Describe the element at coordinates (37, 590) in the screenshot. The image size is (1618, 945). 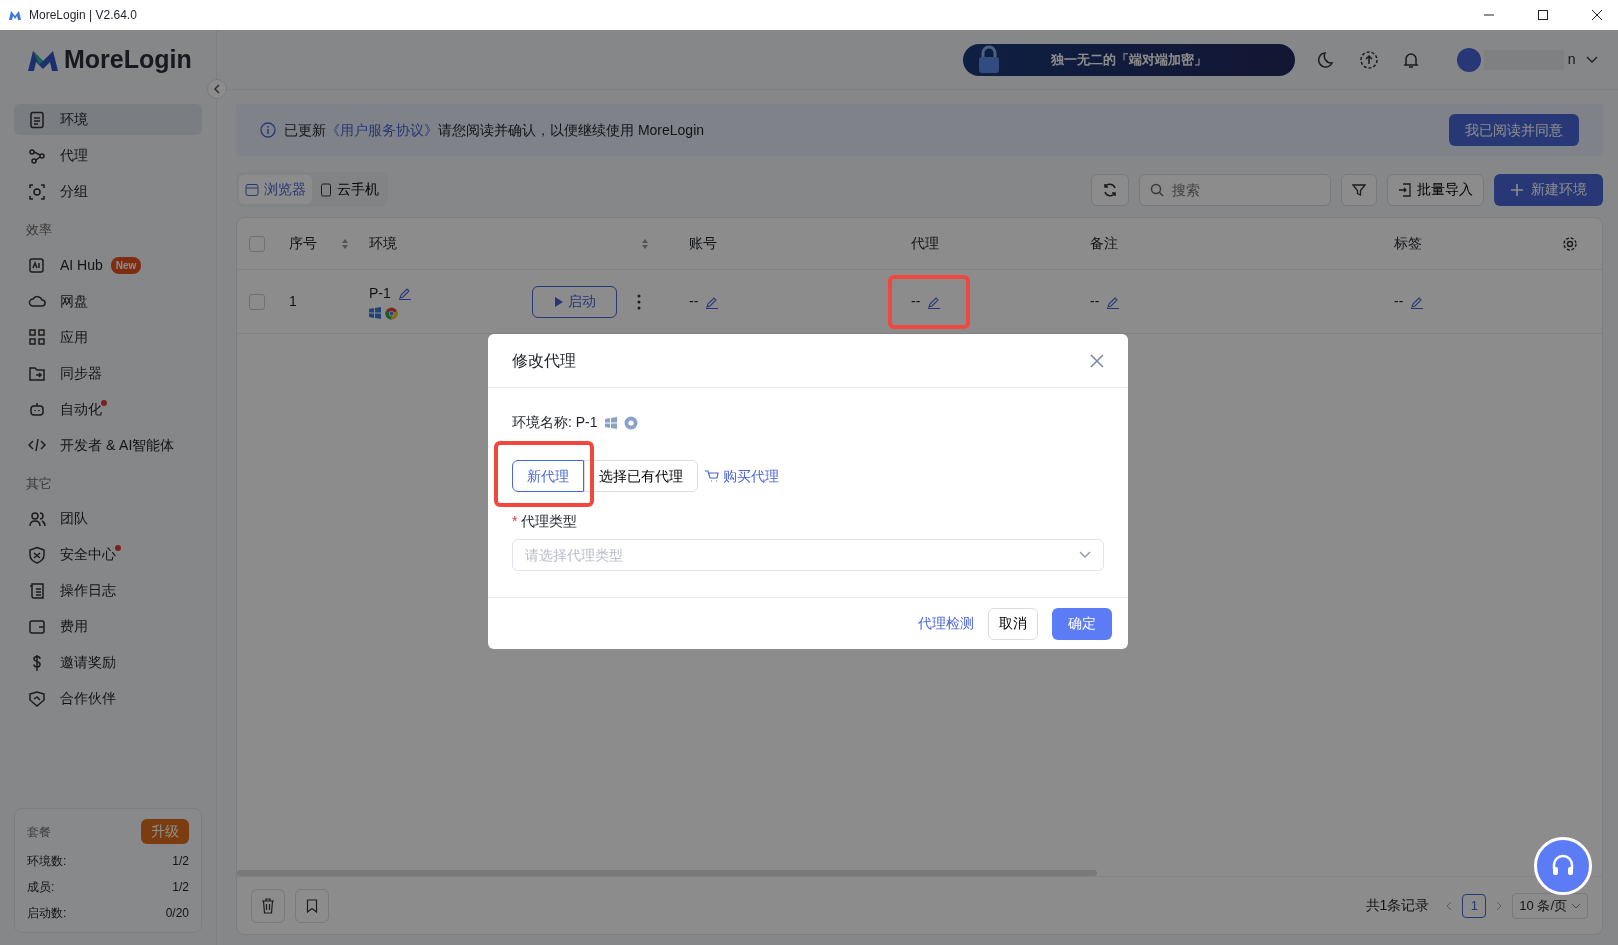
I see `scroll-icon` at that location.